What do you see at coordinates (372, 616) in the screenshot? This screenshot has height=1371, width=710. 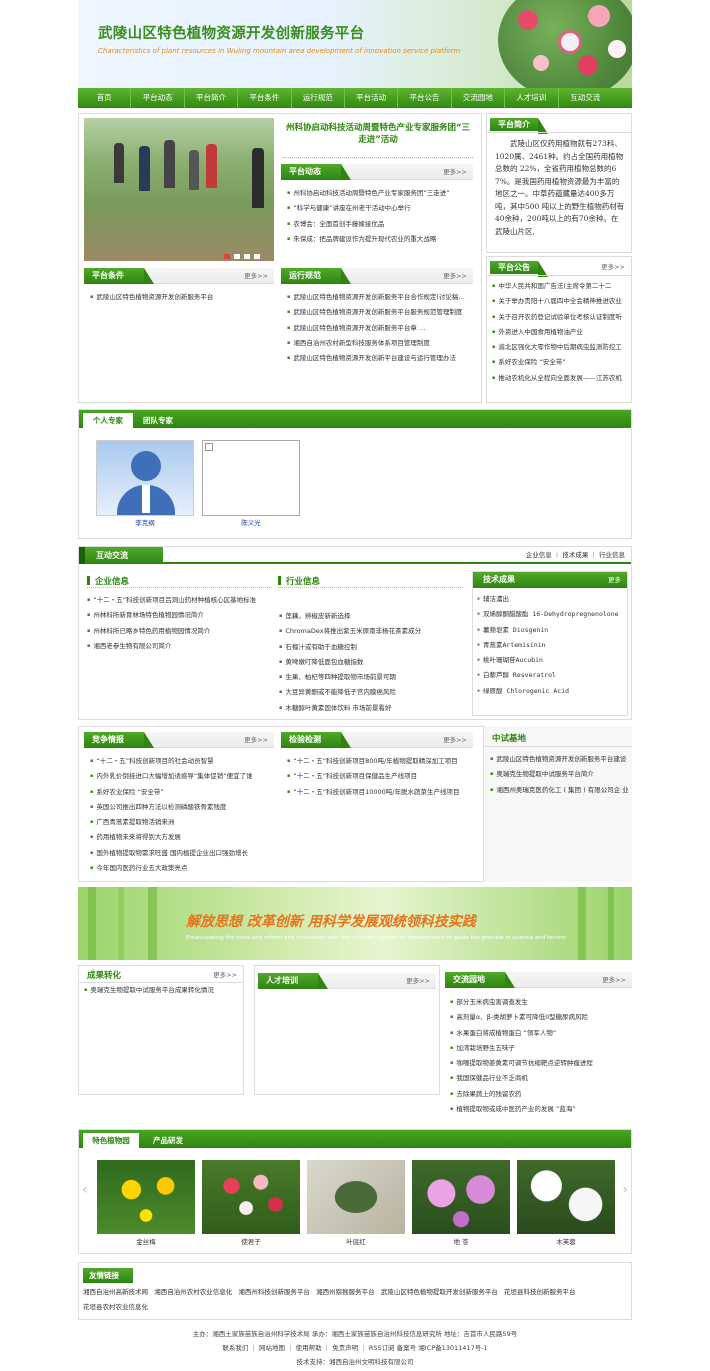 I see `list-item: 莲藕，辨椒皮新新选择` at bounding box center [372, 616].